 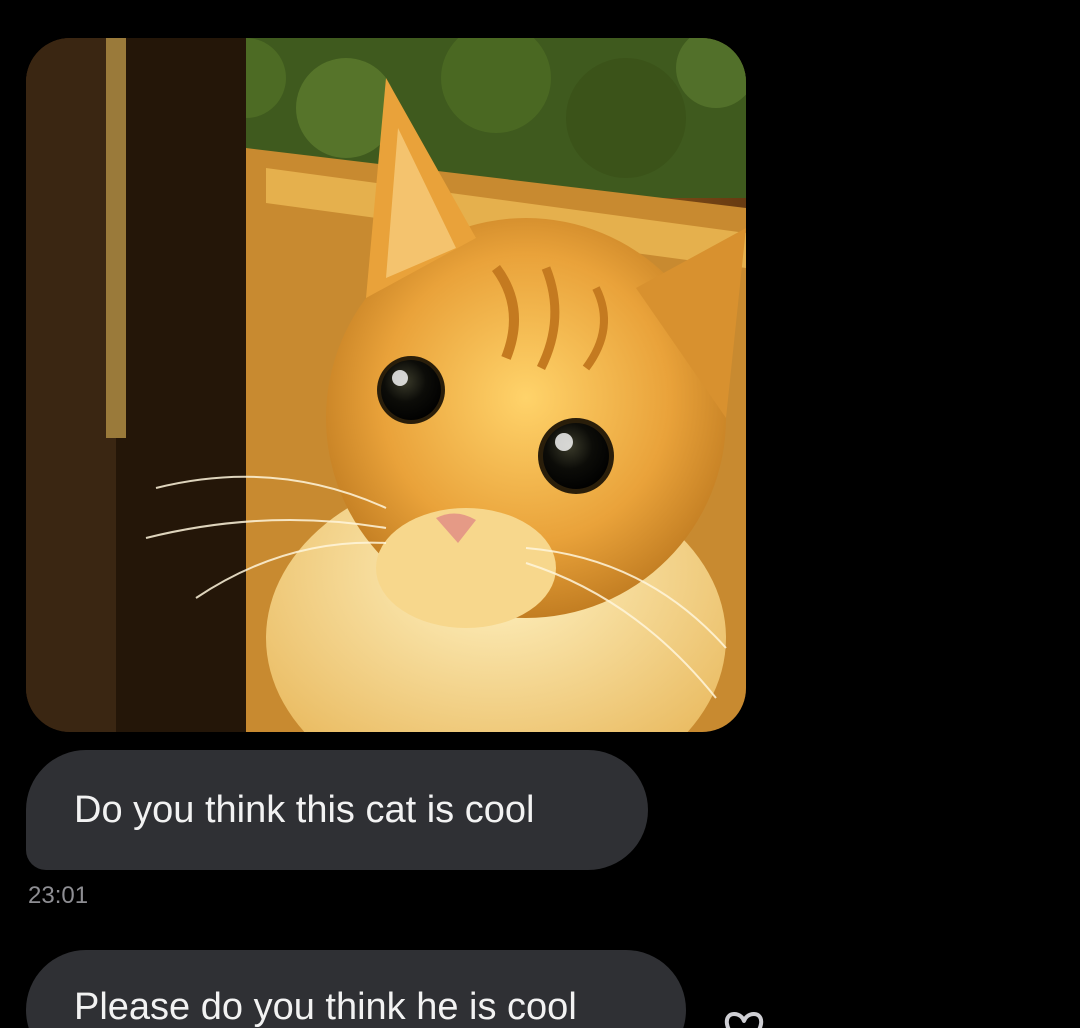 What do you see at coordinates (744, 1018) in the screenshot?
I see `heart-outline-icon` at bounding box center [744, 1018].